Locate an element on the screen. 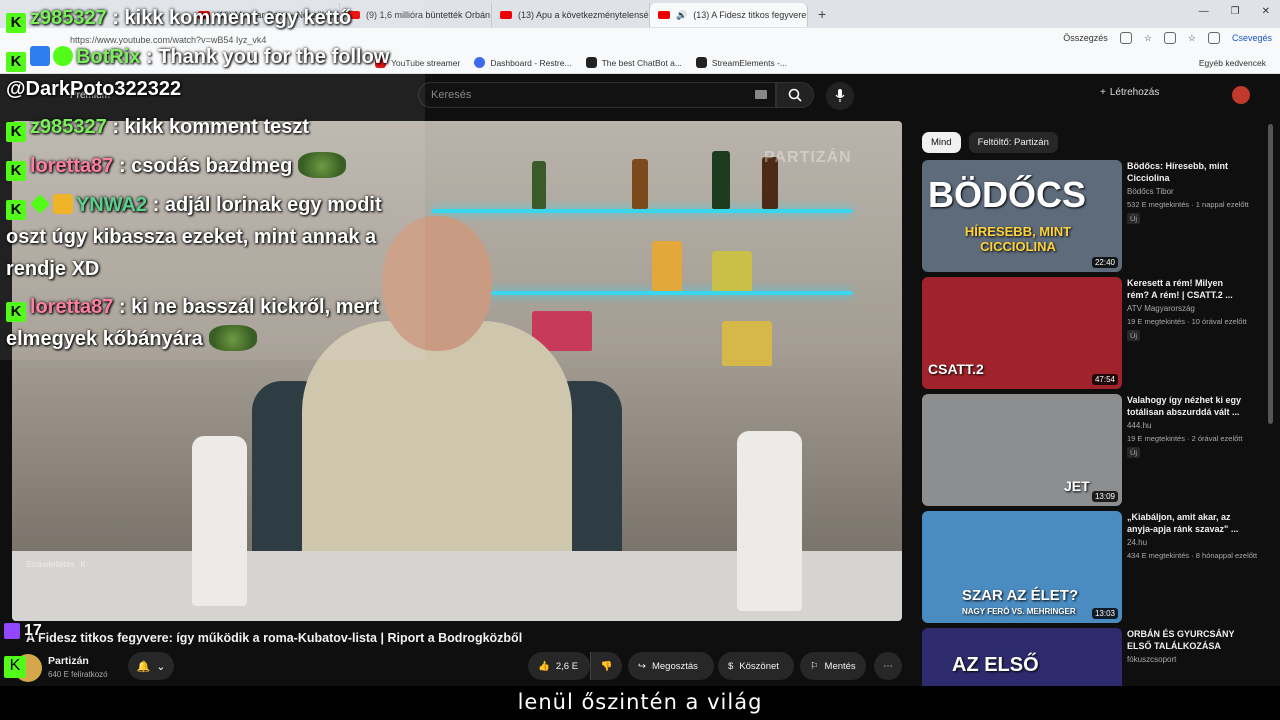 The image size is (1280, 720). search-button is located at coordinates (795, 95).